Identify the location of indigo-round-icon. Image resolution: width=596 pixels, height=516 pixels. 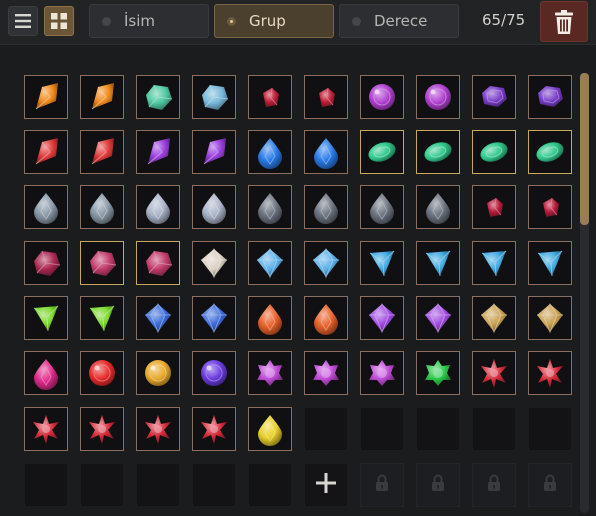
(214, 373).